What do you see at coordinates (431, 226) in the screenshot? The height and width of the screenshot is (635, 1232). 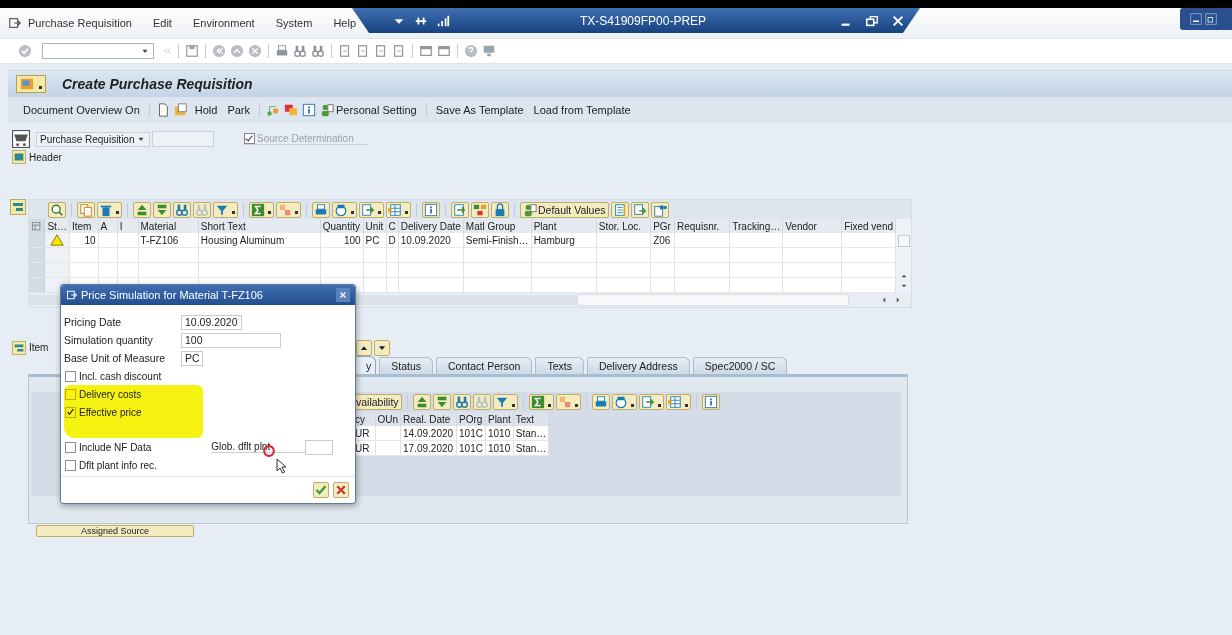 I see `column-header: Delivery Date` at bounding box center [431, 226].